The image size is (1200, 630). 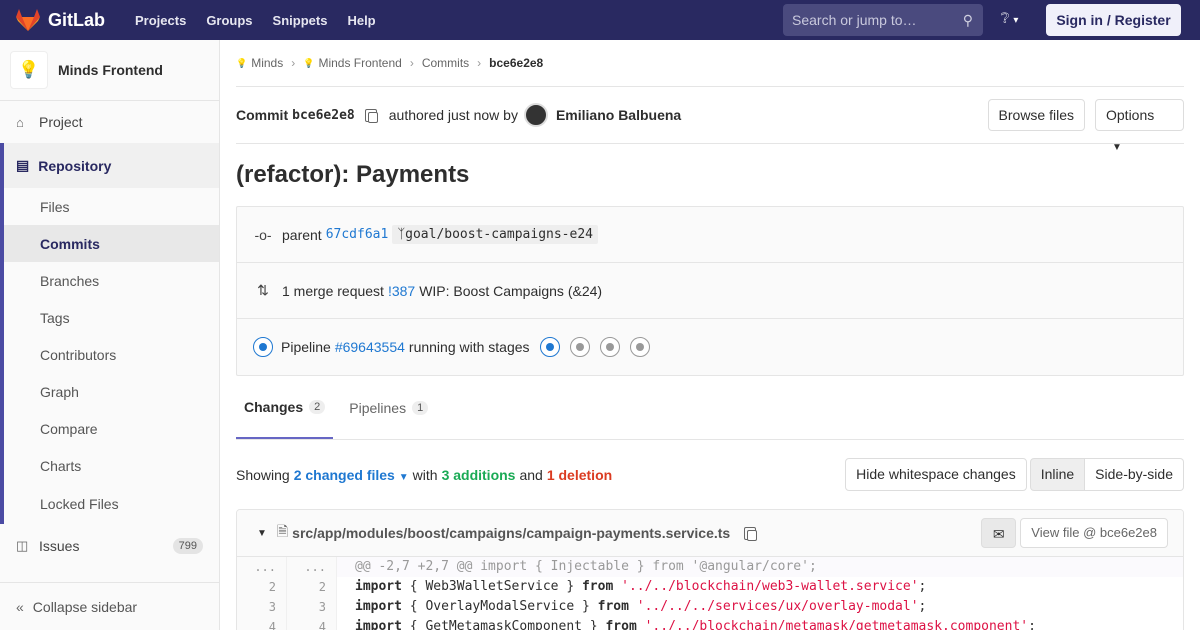 What do you see at coordinates (773, 606) in the screenshot?
I see `code-string: '../../../services/ux/overlay-modal'` at bounding box center [773, 606].